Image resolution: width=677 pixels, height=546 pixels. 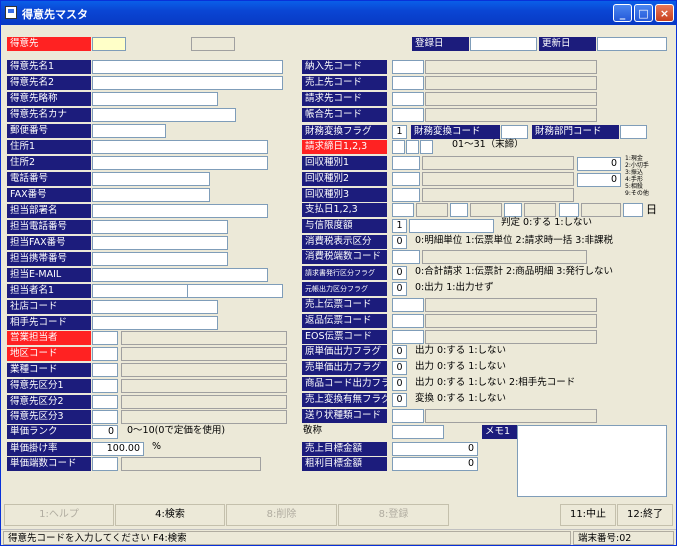 What do you see at coordinates (118, 449) in the screenshot?
I see `price-rate-input: 100.00` at bounding box center [118, 449].